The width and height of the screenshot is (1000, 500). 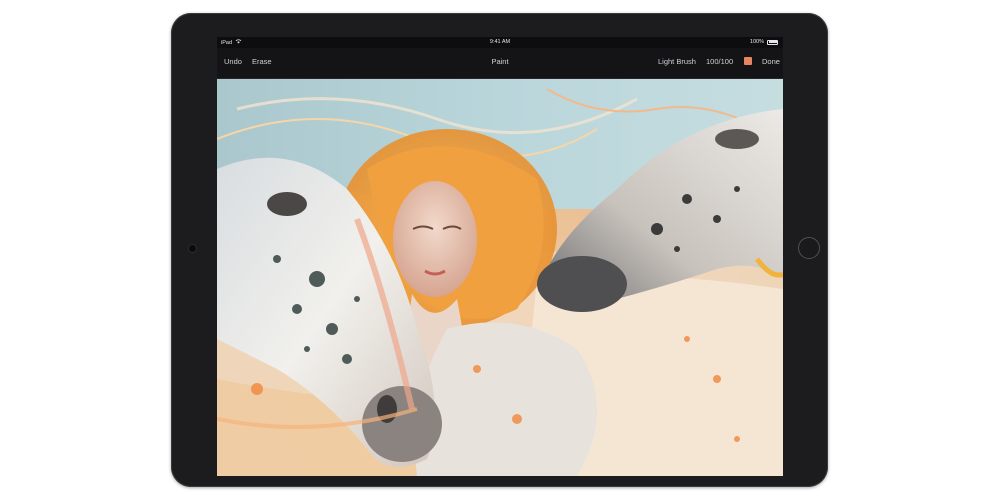 I want to click on erase-button: Erase, so click(x=262, y=61).